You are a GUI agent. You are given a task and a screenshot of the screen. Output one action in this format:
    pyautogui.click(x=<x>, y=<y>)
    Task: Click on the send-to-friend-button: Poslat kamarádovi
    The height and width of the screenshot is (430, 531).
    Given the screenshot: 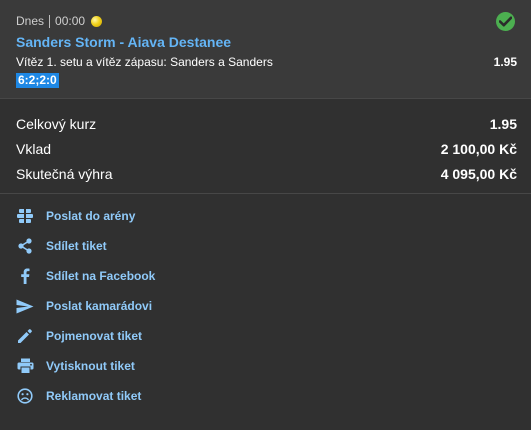 What is the action you would take?
    pyautogui.click(x=84, y=306)
    